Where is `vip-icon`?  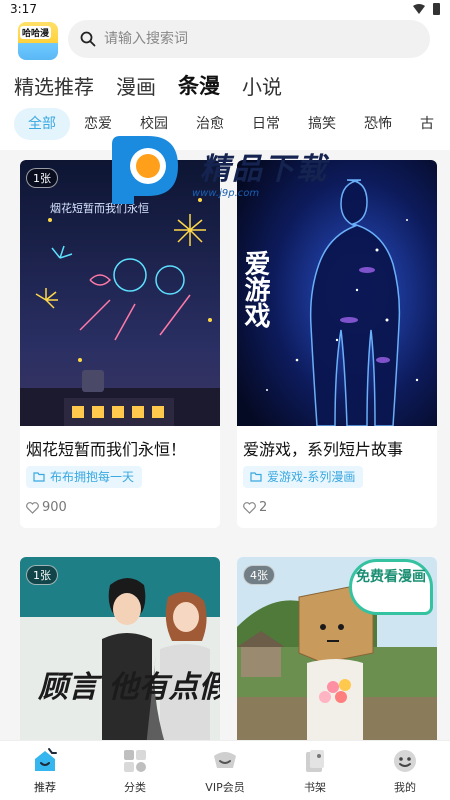 vip-icon is located at coordinates (225, 760).